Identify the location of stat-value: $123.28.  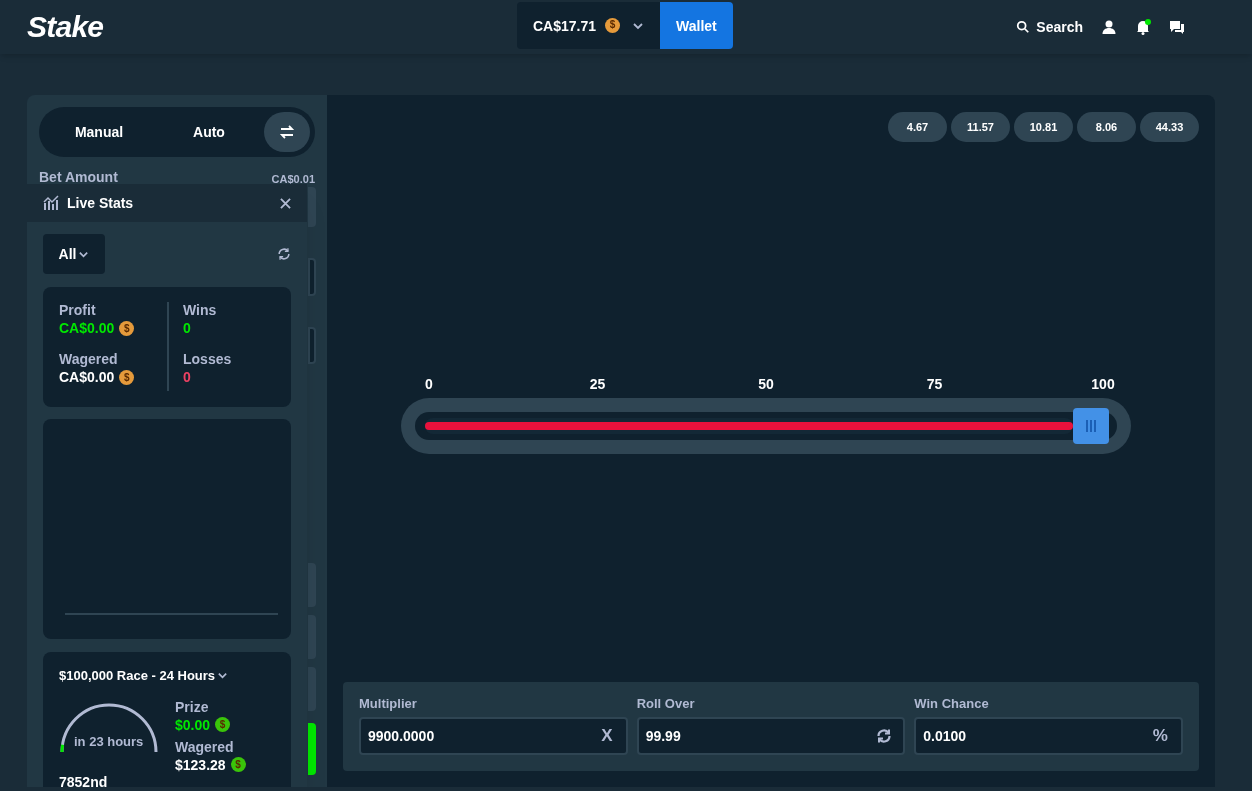
(200, 764).